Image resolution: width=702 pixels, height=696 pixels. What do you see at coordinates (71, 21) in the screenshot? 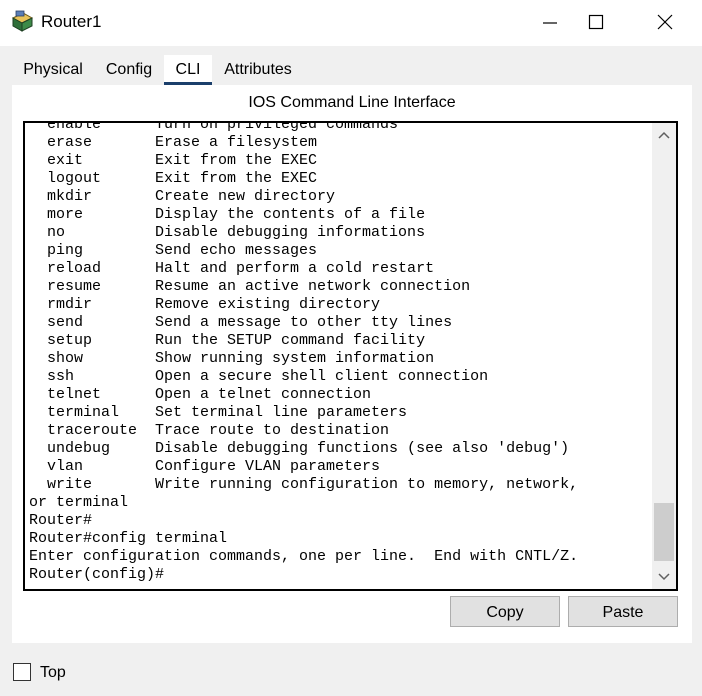
I see `window-title: Router1` at bounding box center [71, 21].